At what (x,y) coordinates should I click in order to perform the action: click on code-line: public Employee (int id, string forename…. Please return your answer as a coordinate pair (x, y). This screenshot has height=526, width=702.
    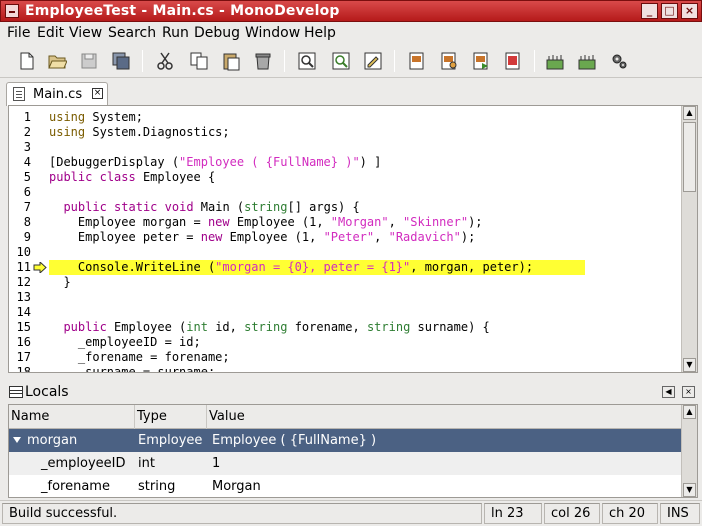
    Looking at the image, I should click on (269, 327).